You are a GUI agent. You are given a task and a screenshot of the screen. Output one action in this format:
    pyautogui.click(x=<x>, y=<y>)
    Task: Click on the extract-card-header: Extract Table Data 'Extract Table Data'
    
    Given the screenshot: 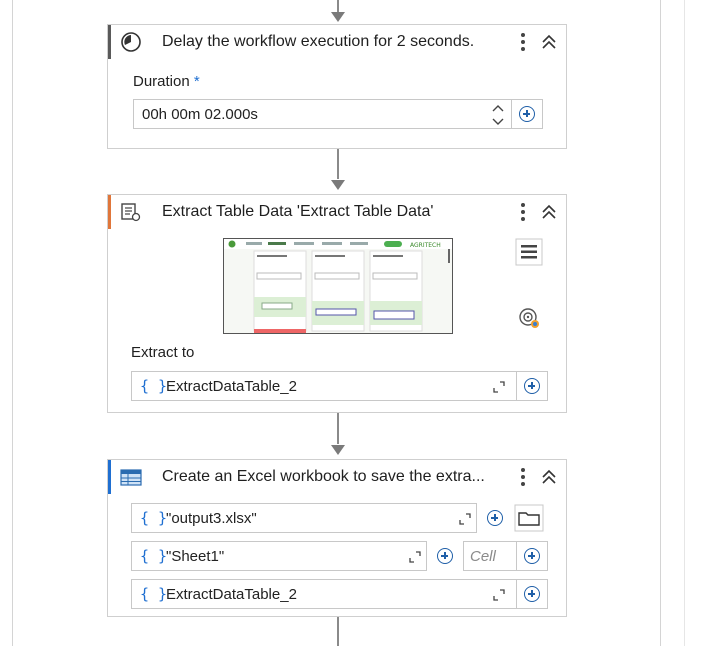 What is the action you would take?
    pyautogui.click(x=337, y=212)
    